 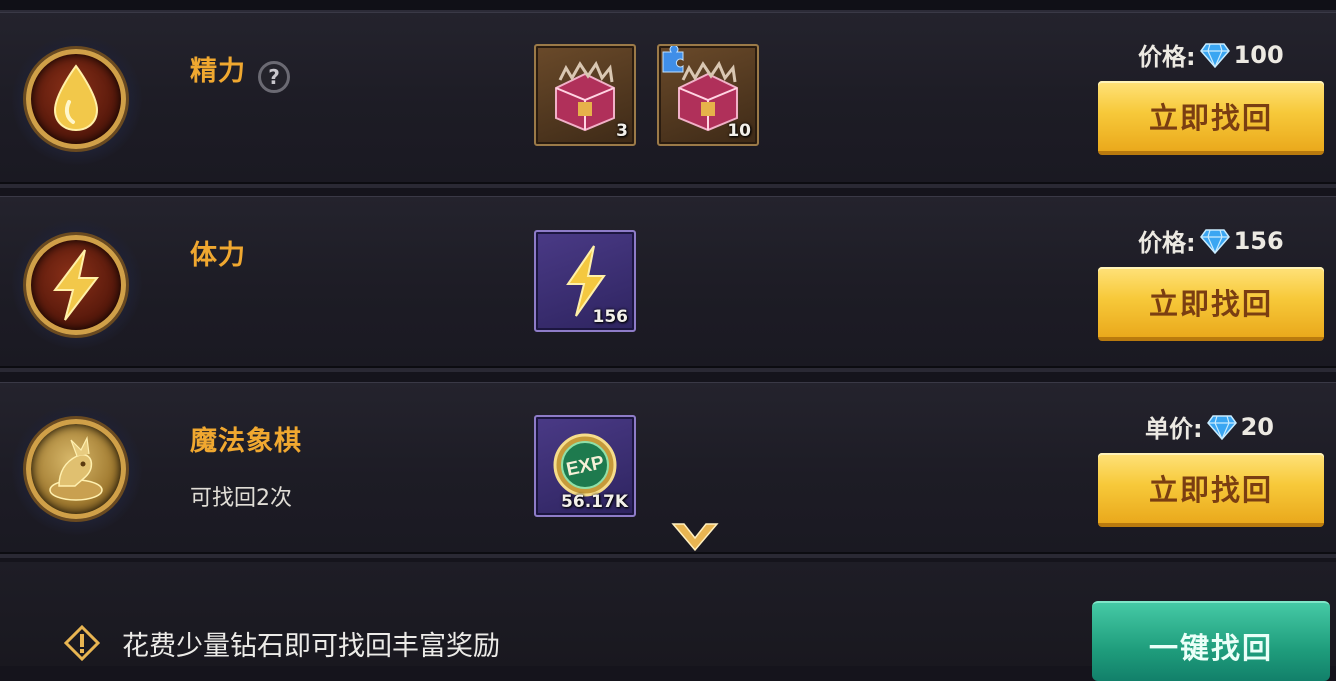 What do you see at coordinates (695, 538) in the screenshot?
I see `chevron-down-icon` at bounding box center [695, 538].